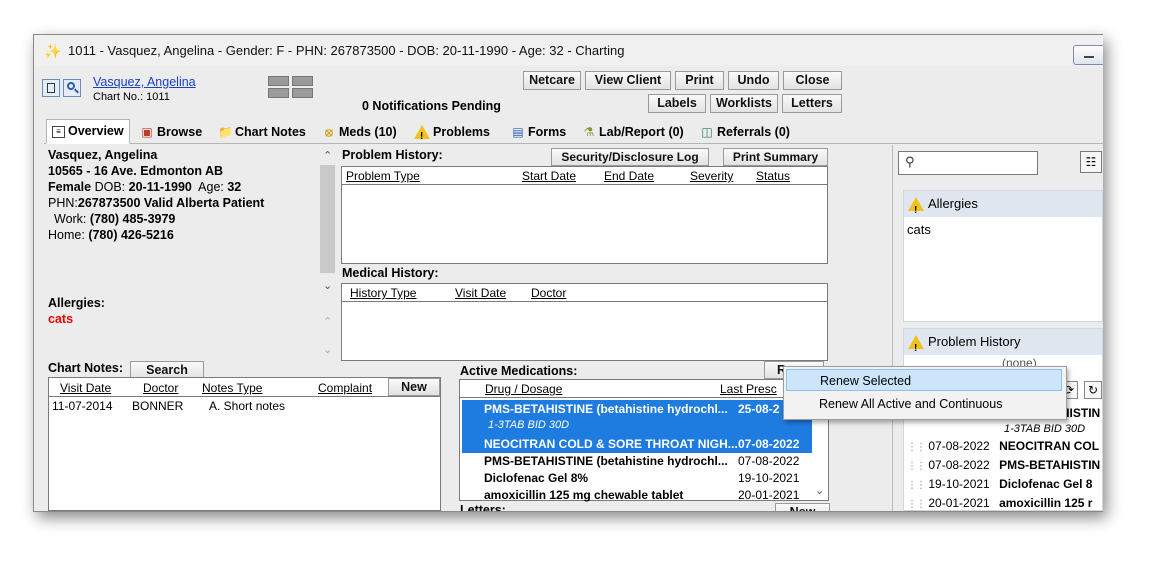 This screenshot has height=575, width=1167. I want to click on tab-meds: ⦻ Meds (10), so click(359, 132).